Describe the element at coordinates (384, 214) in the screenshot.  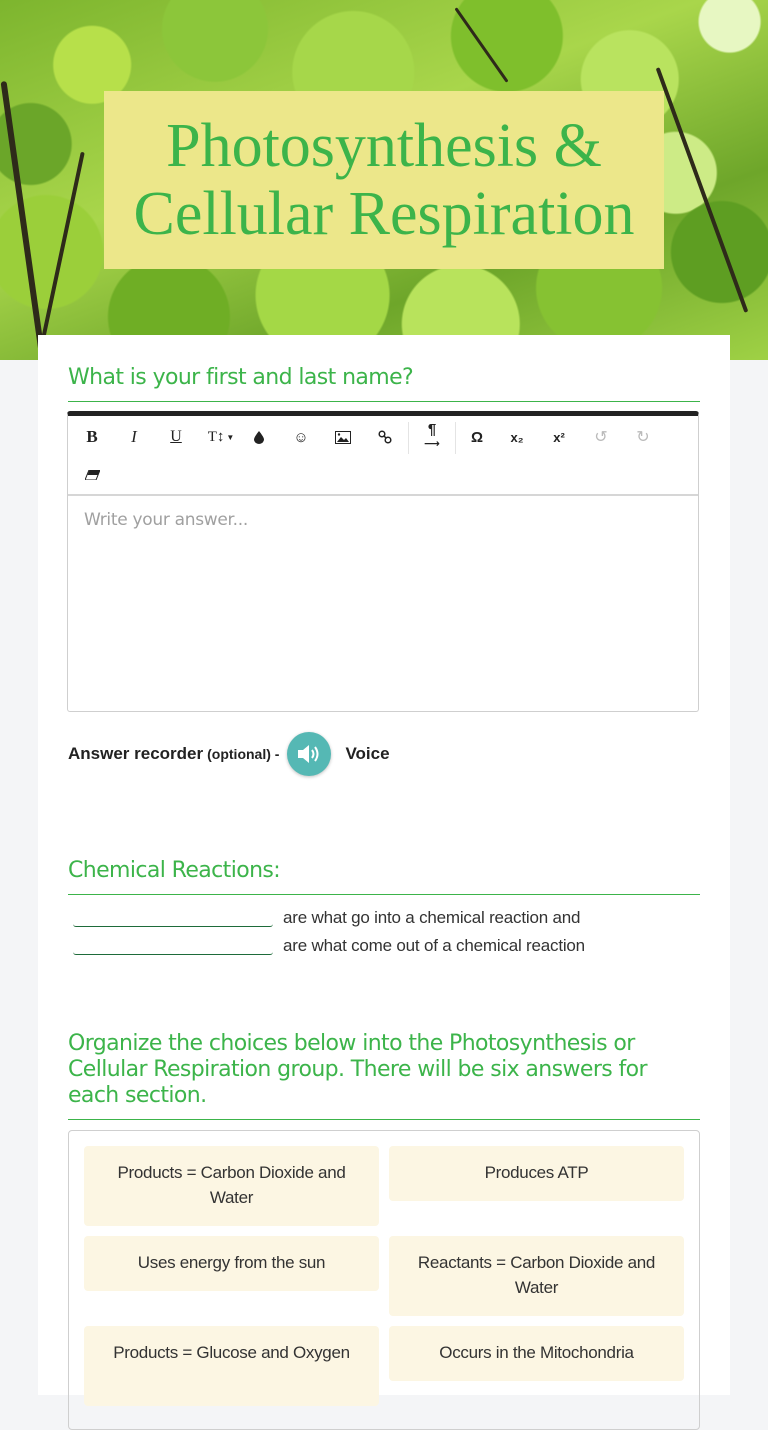
I see `title-line-2: Cellular Respiration` at that location.